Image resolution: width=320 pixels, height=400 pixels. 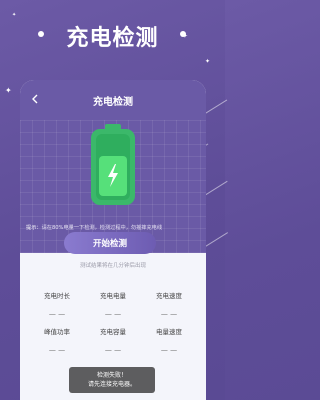 I want to click on hero-title: 充电检测, so click(x=112, y=38).